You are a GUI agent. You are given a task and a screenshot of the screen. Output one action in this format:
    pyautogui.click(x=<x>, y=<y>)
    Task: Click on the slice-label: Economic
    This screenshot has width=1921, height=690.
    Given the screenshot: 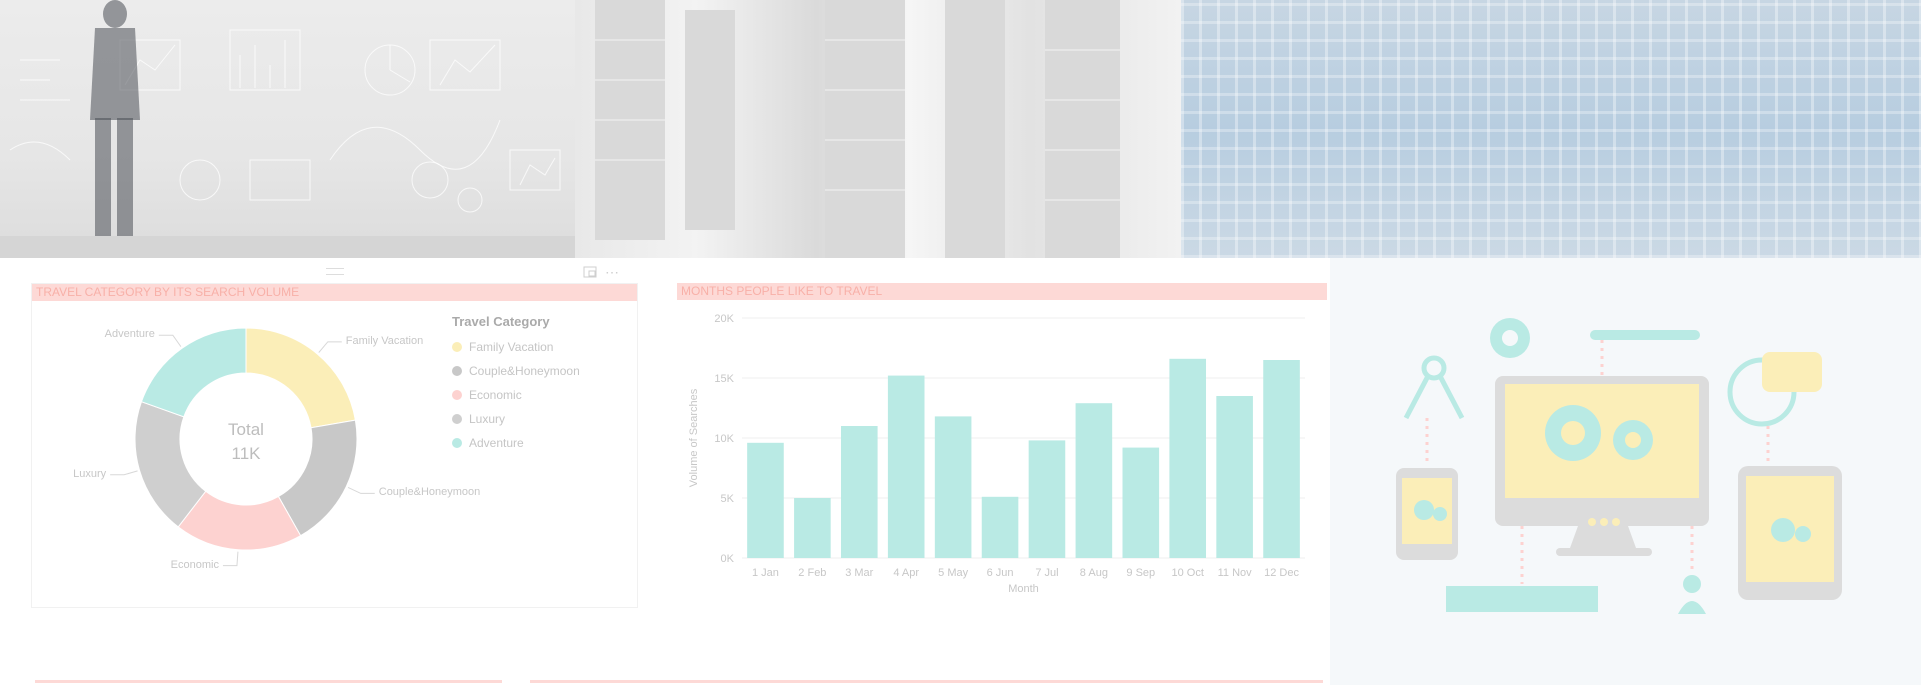 What is the action you would take?
    pyautogui.click(x=194, y=564)
    